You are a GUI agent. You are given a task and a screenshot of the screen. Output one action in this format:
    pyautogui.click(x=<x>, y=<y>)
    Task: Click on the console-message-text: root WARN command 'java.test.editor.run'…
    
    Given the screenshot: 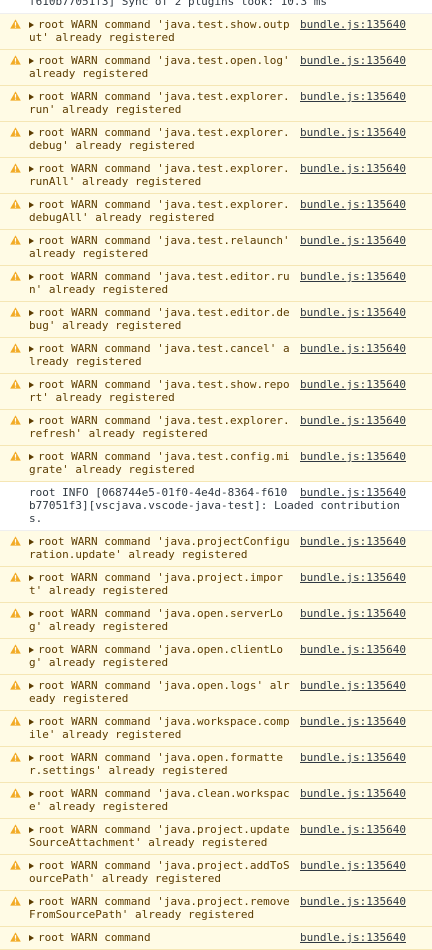 What is the action you would take?
    pyautogui.click(x=159, y=283)
    